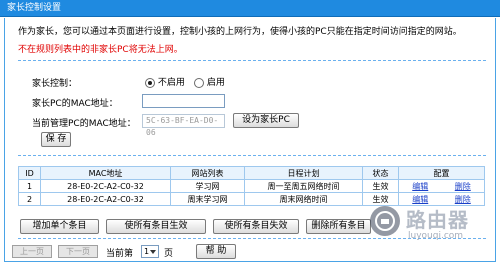  What do you see at coordinates (100, 50) in the screenshot?
I see `warning-text: 不在规则列表中的非家长PC将无法上网。` at bounding box center [100, 50].